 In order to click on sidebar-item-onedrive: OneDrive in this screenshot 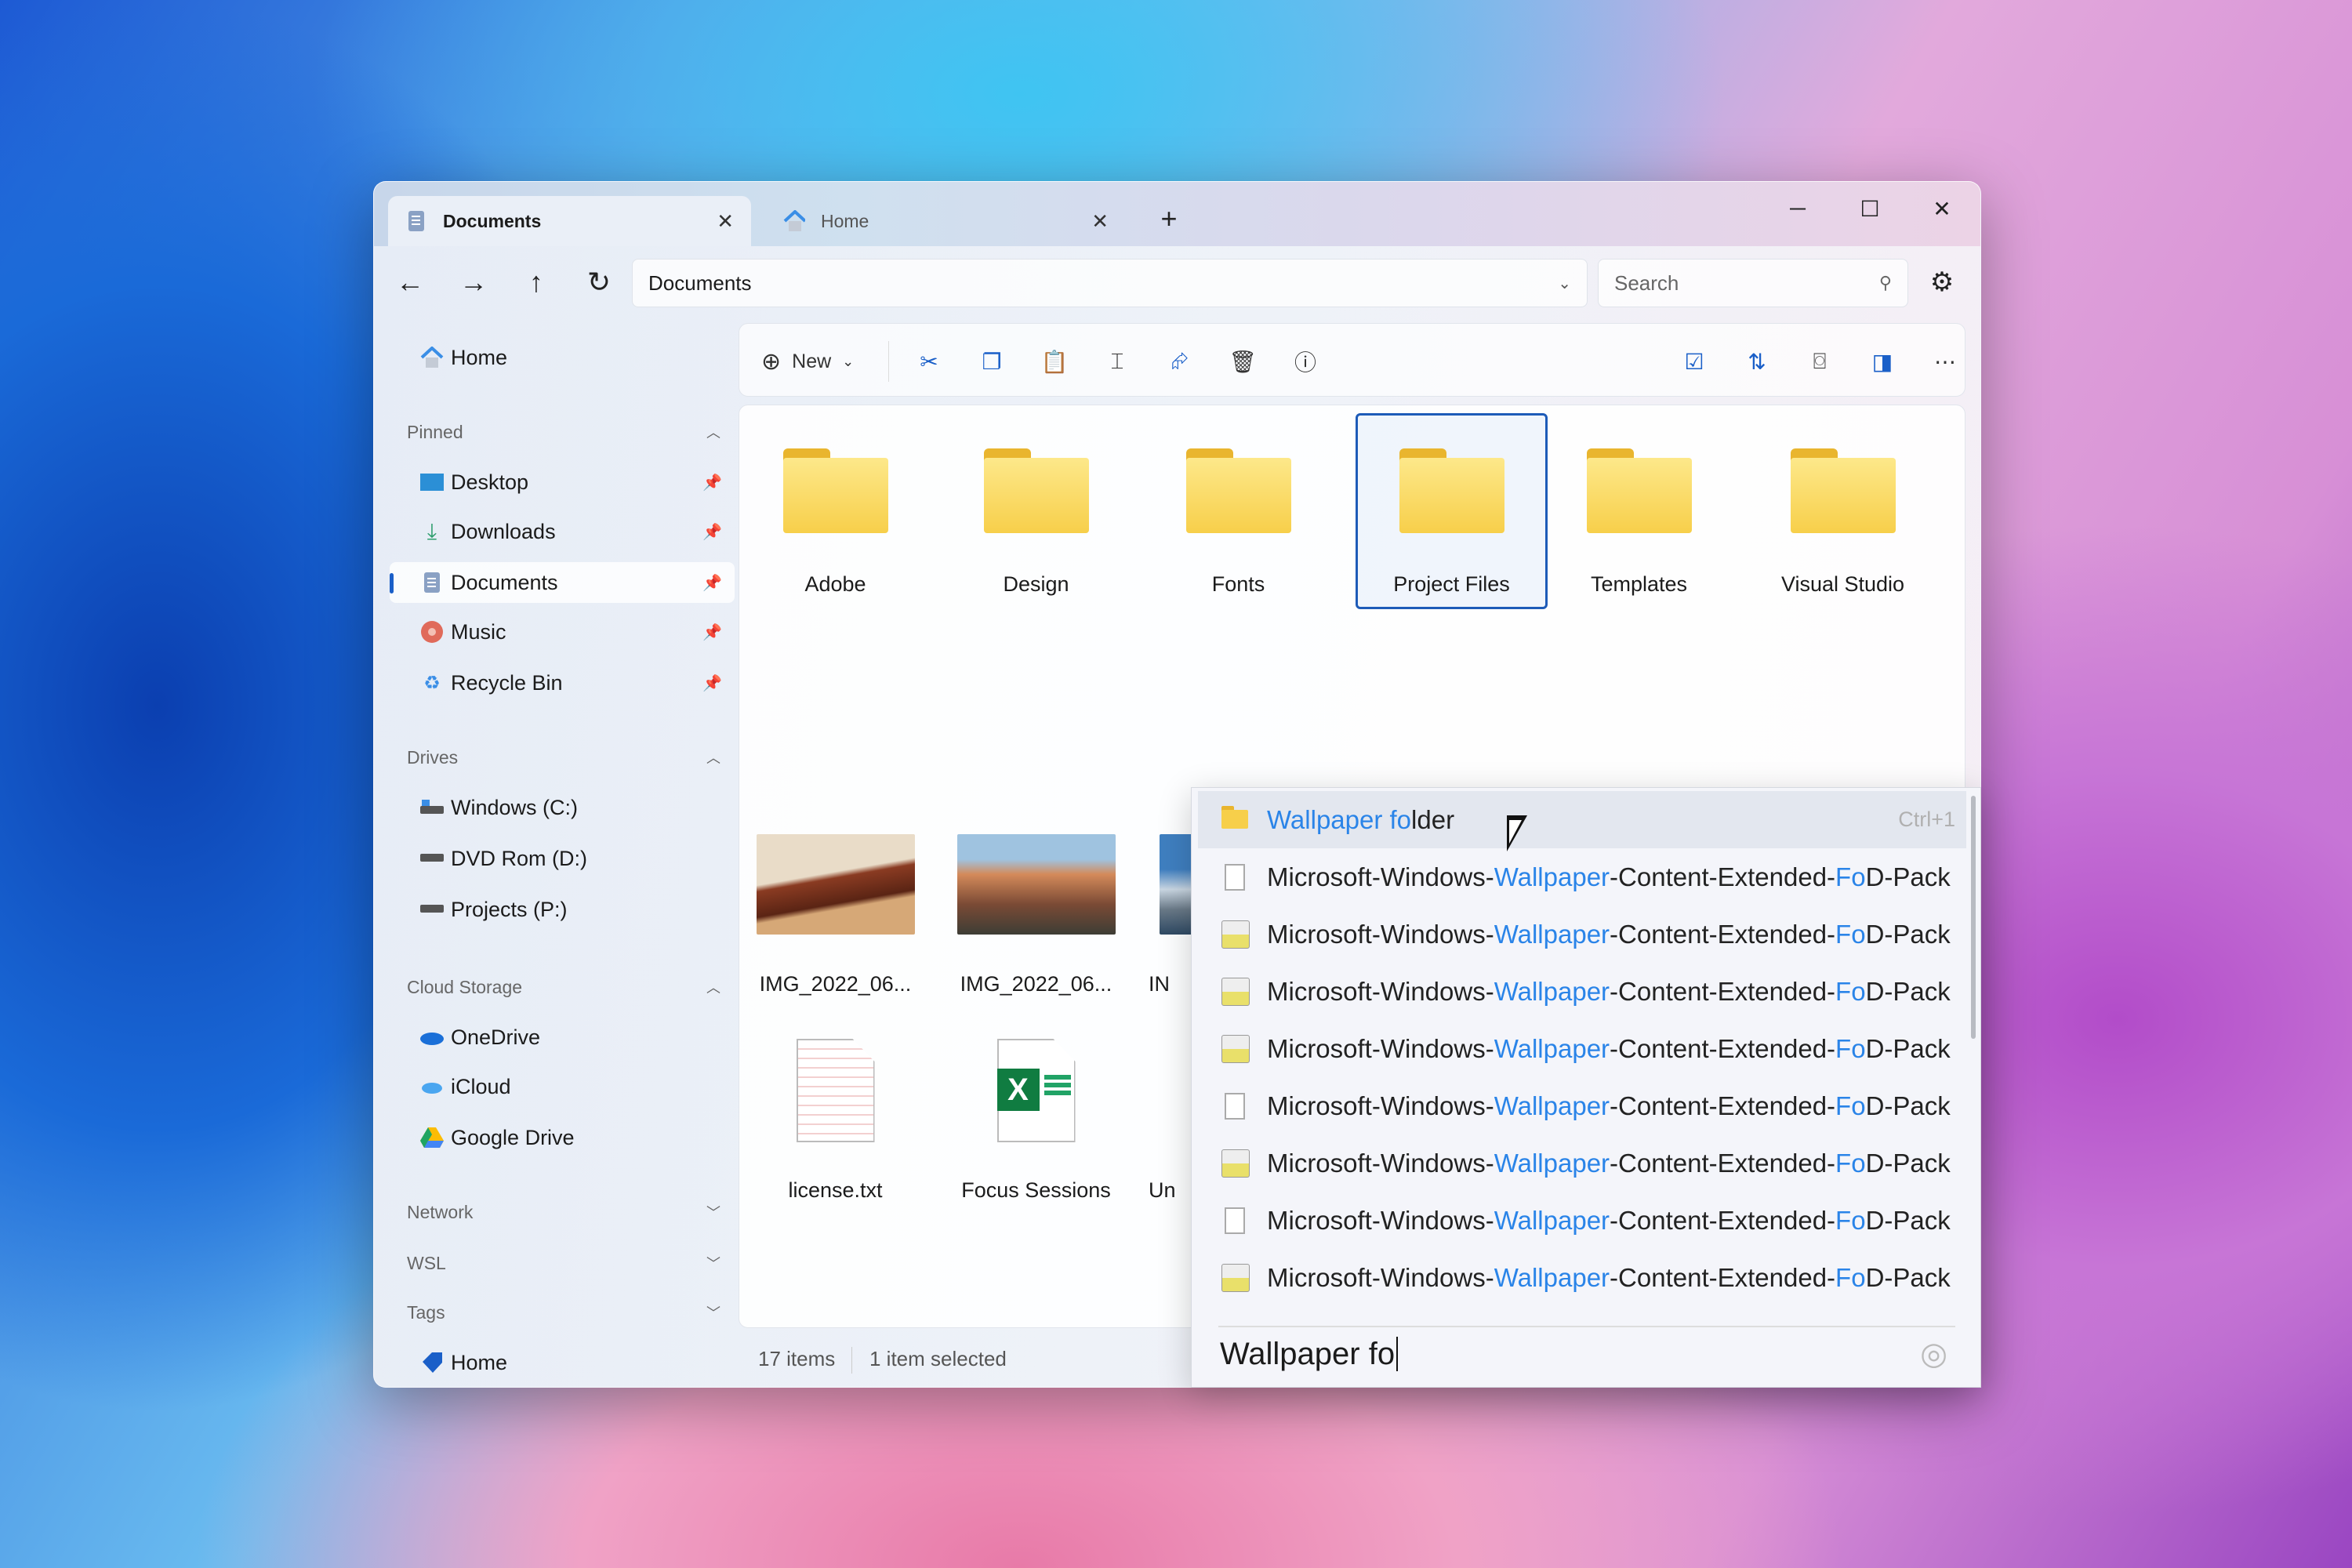, I will do `click(562, 1037)`.